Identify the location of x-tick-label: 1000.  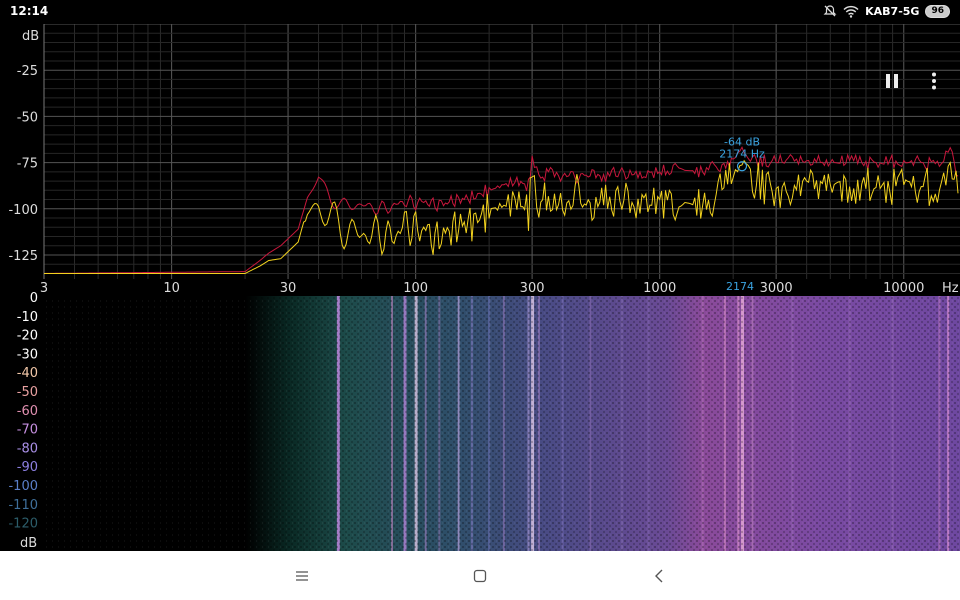
(659, 288).